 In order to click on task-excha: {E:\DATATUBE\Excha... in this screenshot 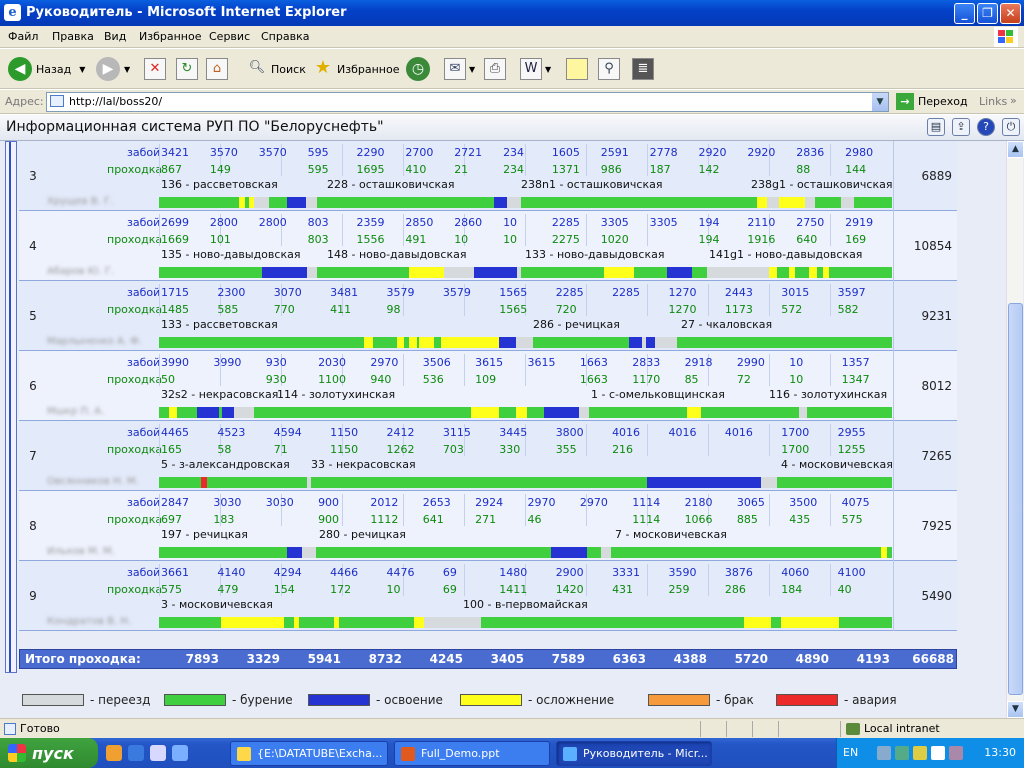, I will do `click(309, 753)`.